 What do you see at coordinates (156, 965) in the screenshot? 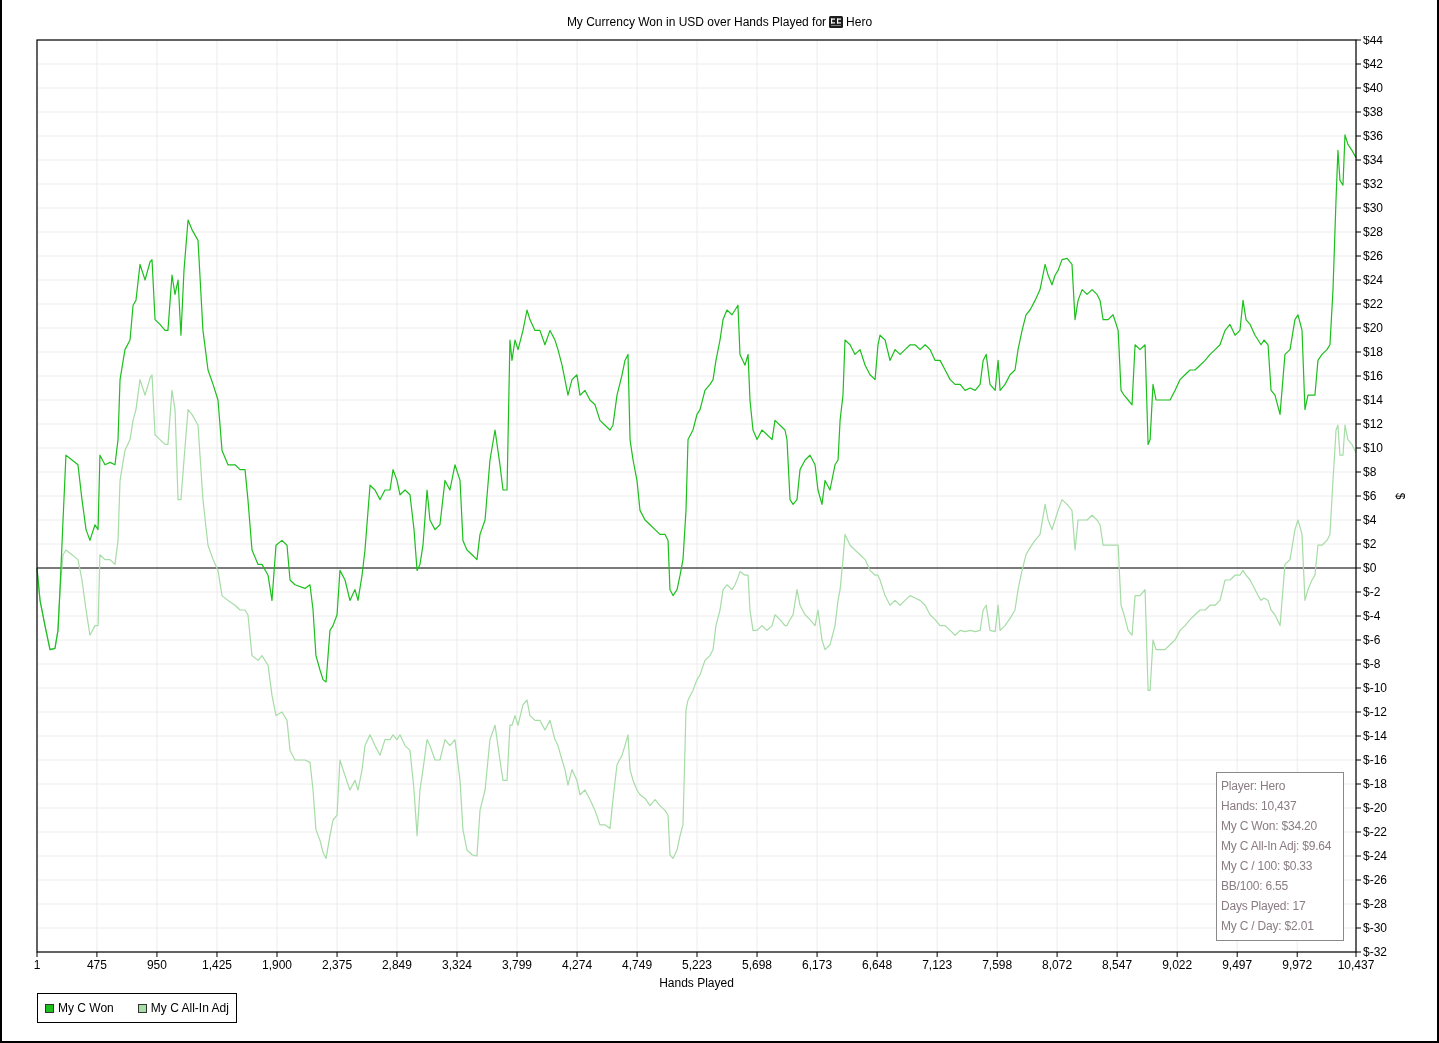
I see `x-tick-label: 950` at bounding box center [156, 965].